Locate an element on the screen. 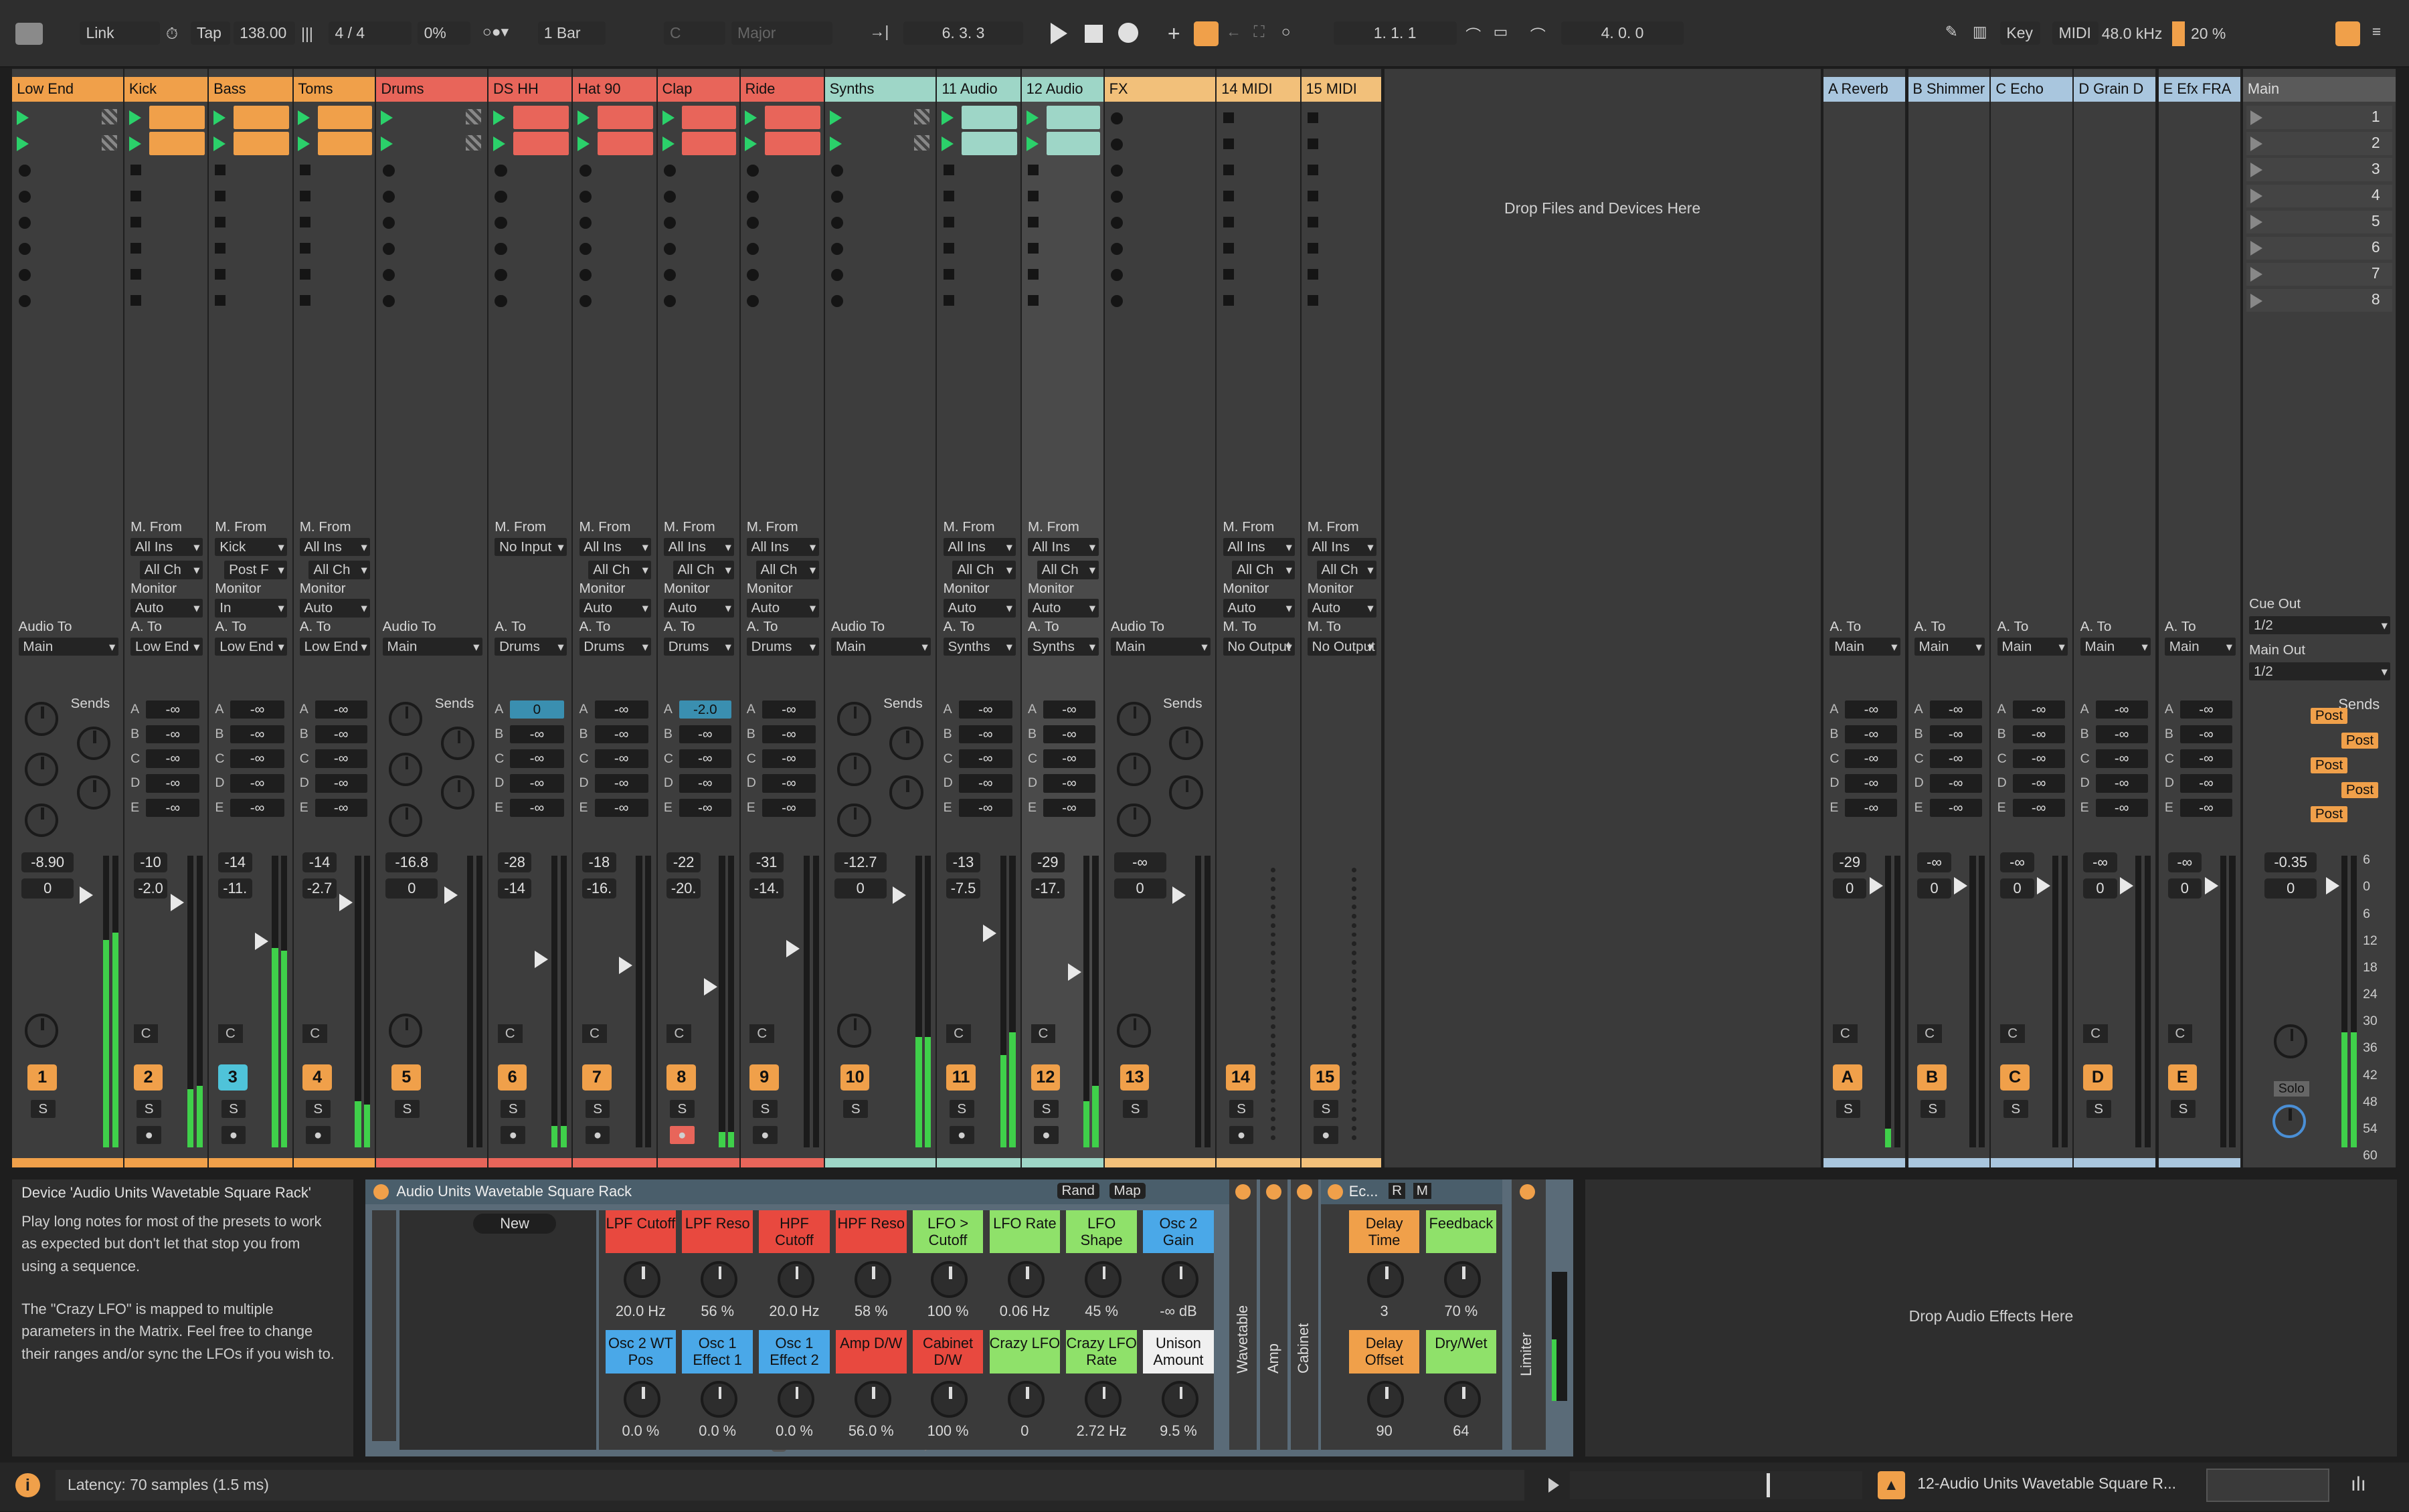 The image size is (2409, 1512). main-pan: 0 is located at coordinates (2290, 888).